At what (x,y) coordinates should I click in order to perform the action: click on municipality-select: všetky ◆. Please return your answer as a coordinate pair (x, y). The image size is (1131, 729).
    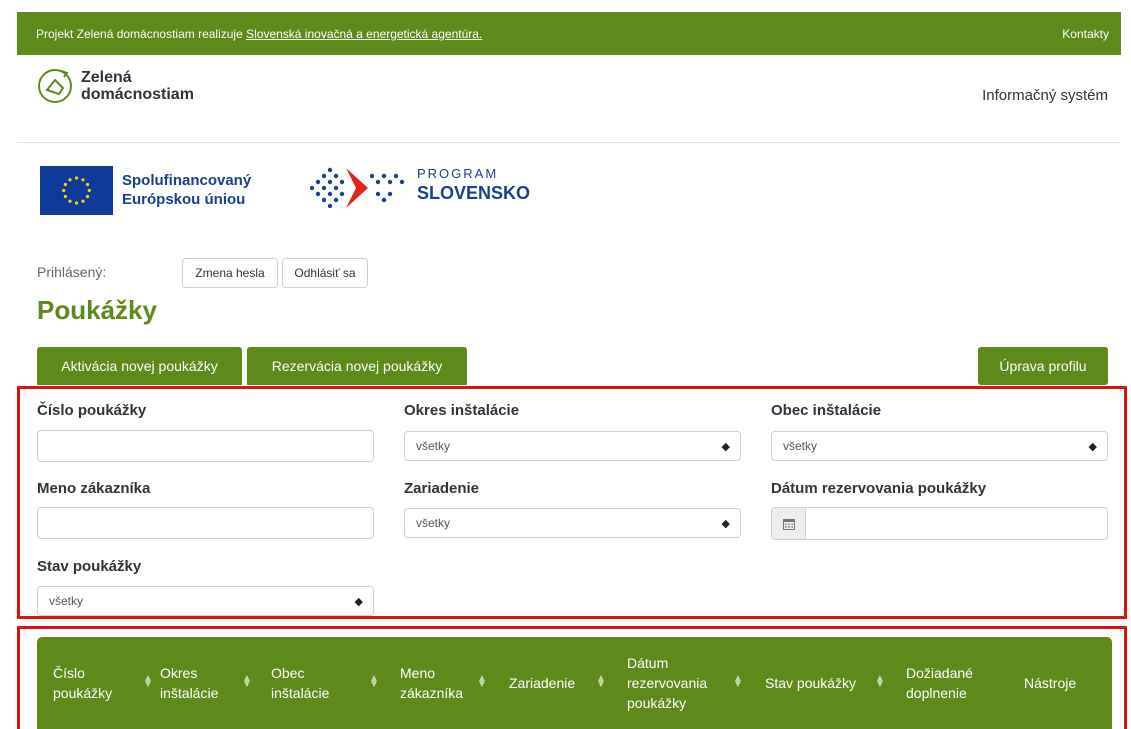
    Looking at the image, I should click on (939, 446).